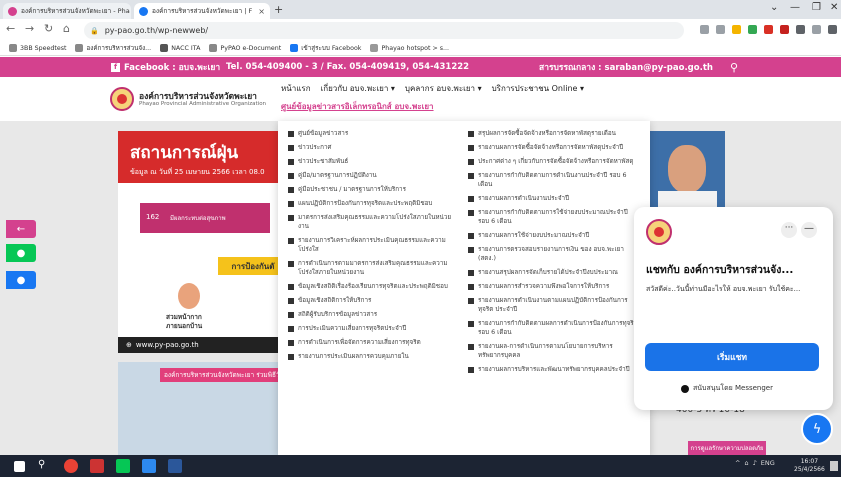 The width and height of the screenshot is (841, 477). Describe the element at coordinates (122, 99) in the screenshot. I see `org-logo` at that location.